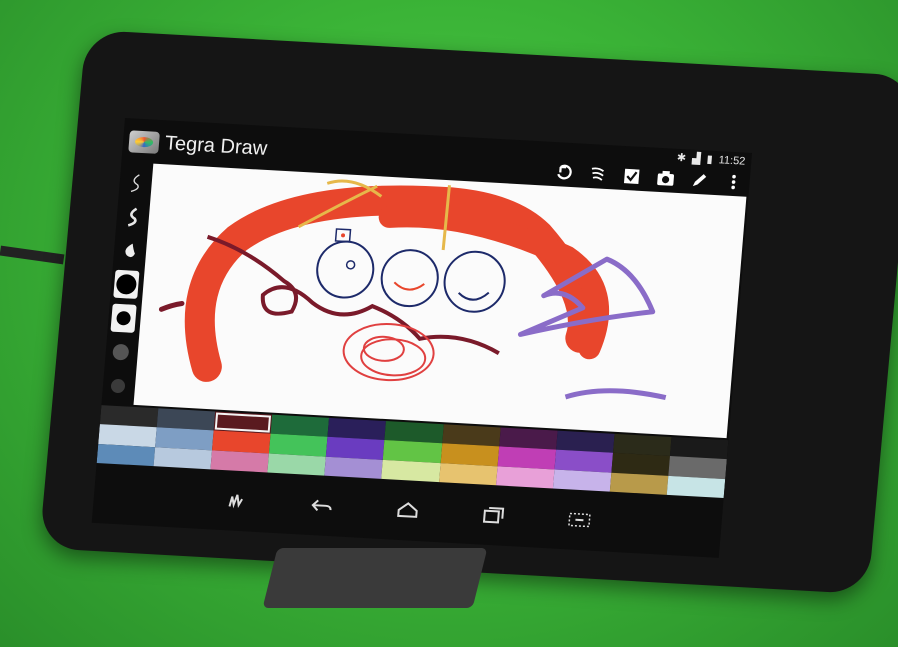 The image size is (898, 647). I want to click on brush-settings-icon, so click(598, 174).